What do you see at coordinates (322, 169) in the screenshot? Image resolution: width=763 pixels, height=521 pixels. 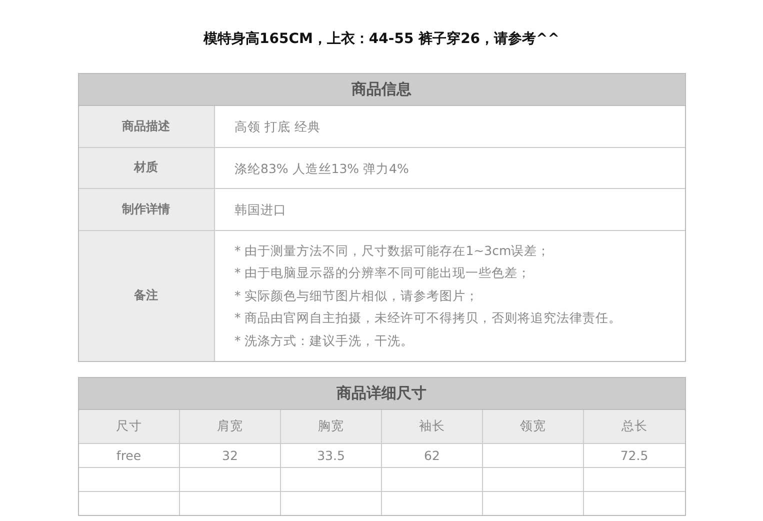 I see `row-value: 涤纶83% 人造丝13% 弹力4%` at bounding box center [322, 169].